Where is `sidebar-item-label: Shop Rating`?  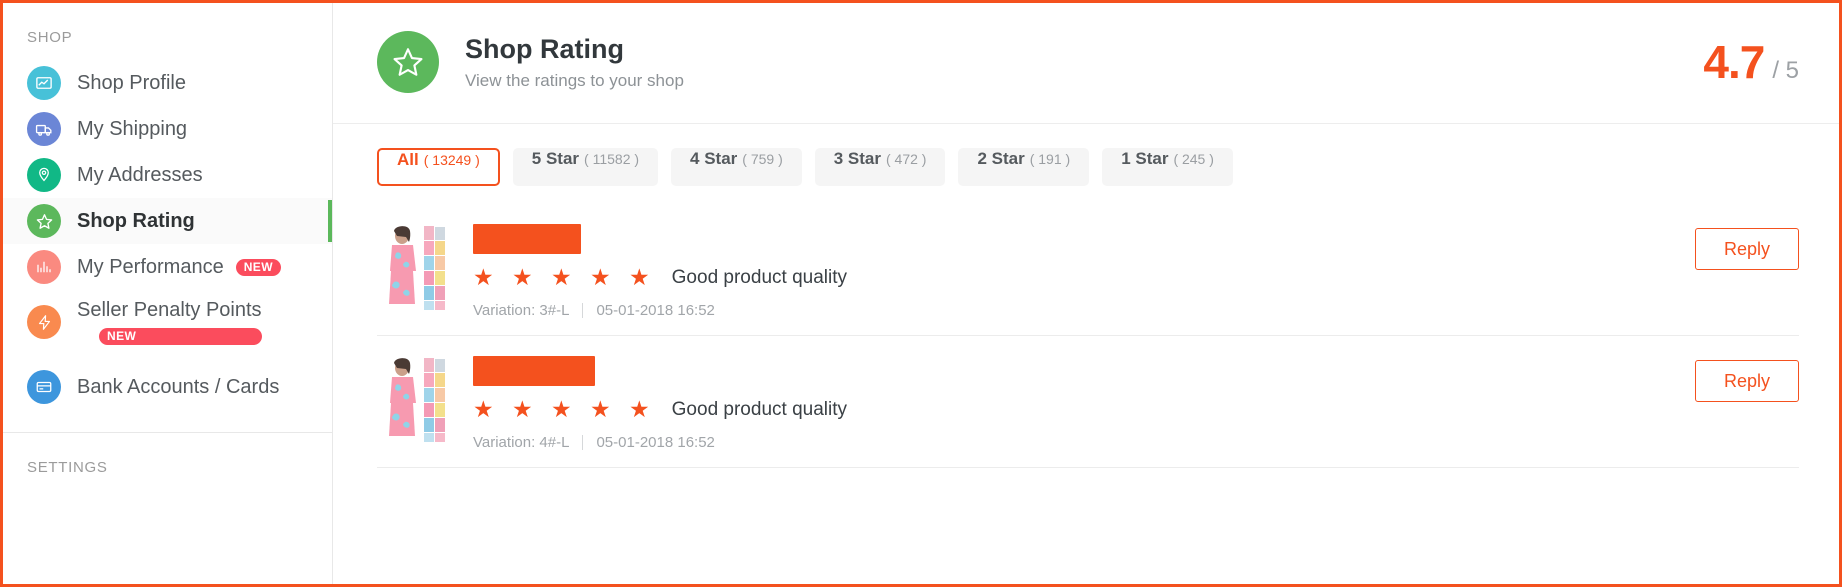
sidebar-item-label: Shop Rating is located at coordinates (136, 220).